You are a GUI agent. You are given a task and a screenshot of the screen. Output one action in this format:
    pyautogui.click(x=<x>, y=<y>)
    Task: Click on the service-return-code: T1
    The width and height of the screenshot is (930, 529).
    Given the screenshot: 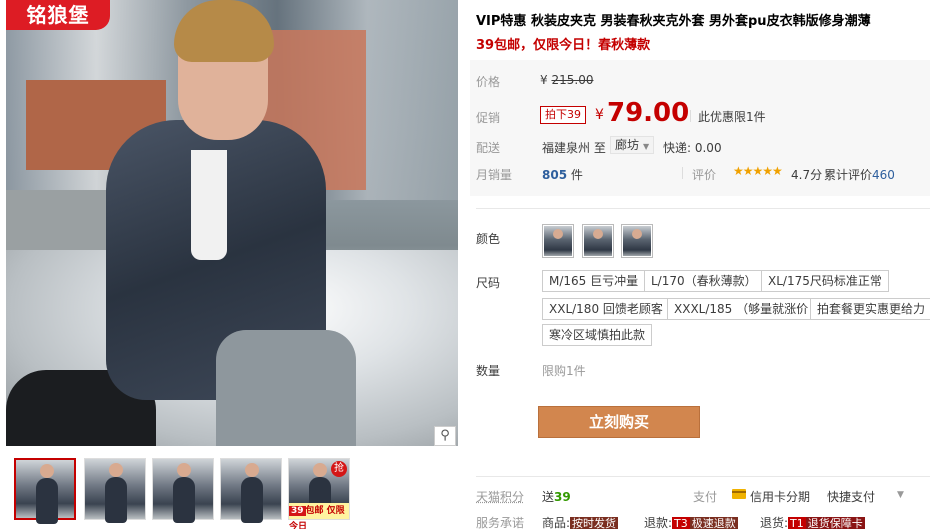 What is the action you would take?
    pyautogui.click(x=797, y=523)
    